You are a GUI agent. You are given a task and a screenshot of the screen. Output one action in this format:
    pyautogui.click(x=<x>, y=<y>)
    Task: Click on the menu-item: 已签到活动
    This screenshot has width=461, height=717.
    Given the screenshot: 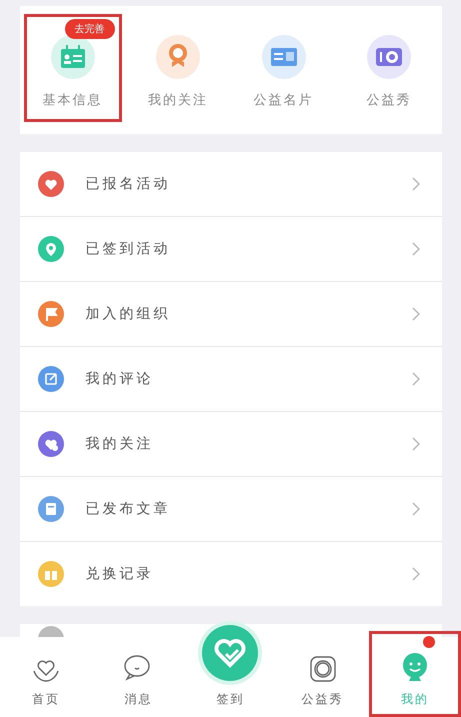 What is the action you would take?
    pyautogui.click(x=231, y=249)
    